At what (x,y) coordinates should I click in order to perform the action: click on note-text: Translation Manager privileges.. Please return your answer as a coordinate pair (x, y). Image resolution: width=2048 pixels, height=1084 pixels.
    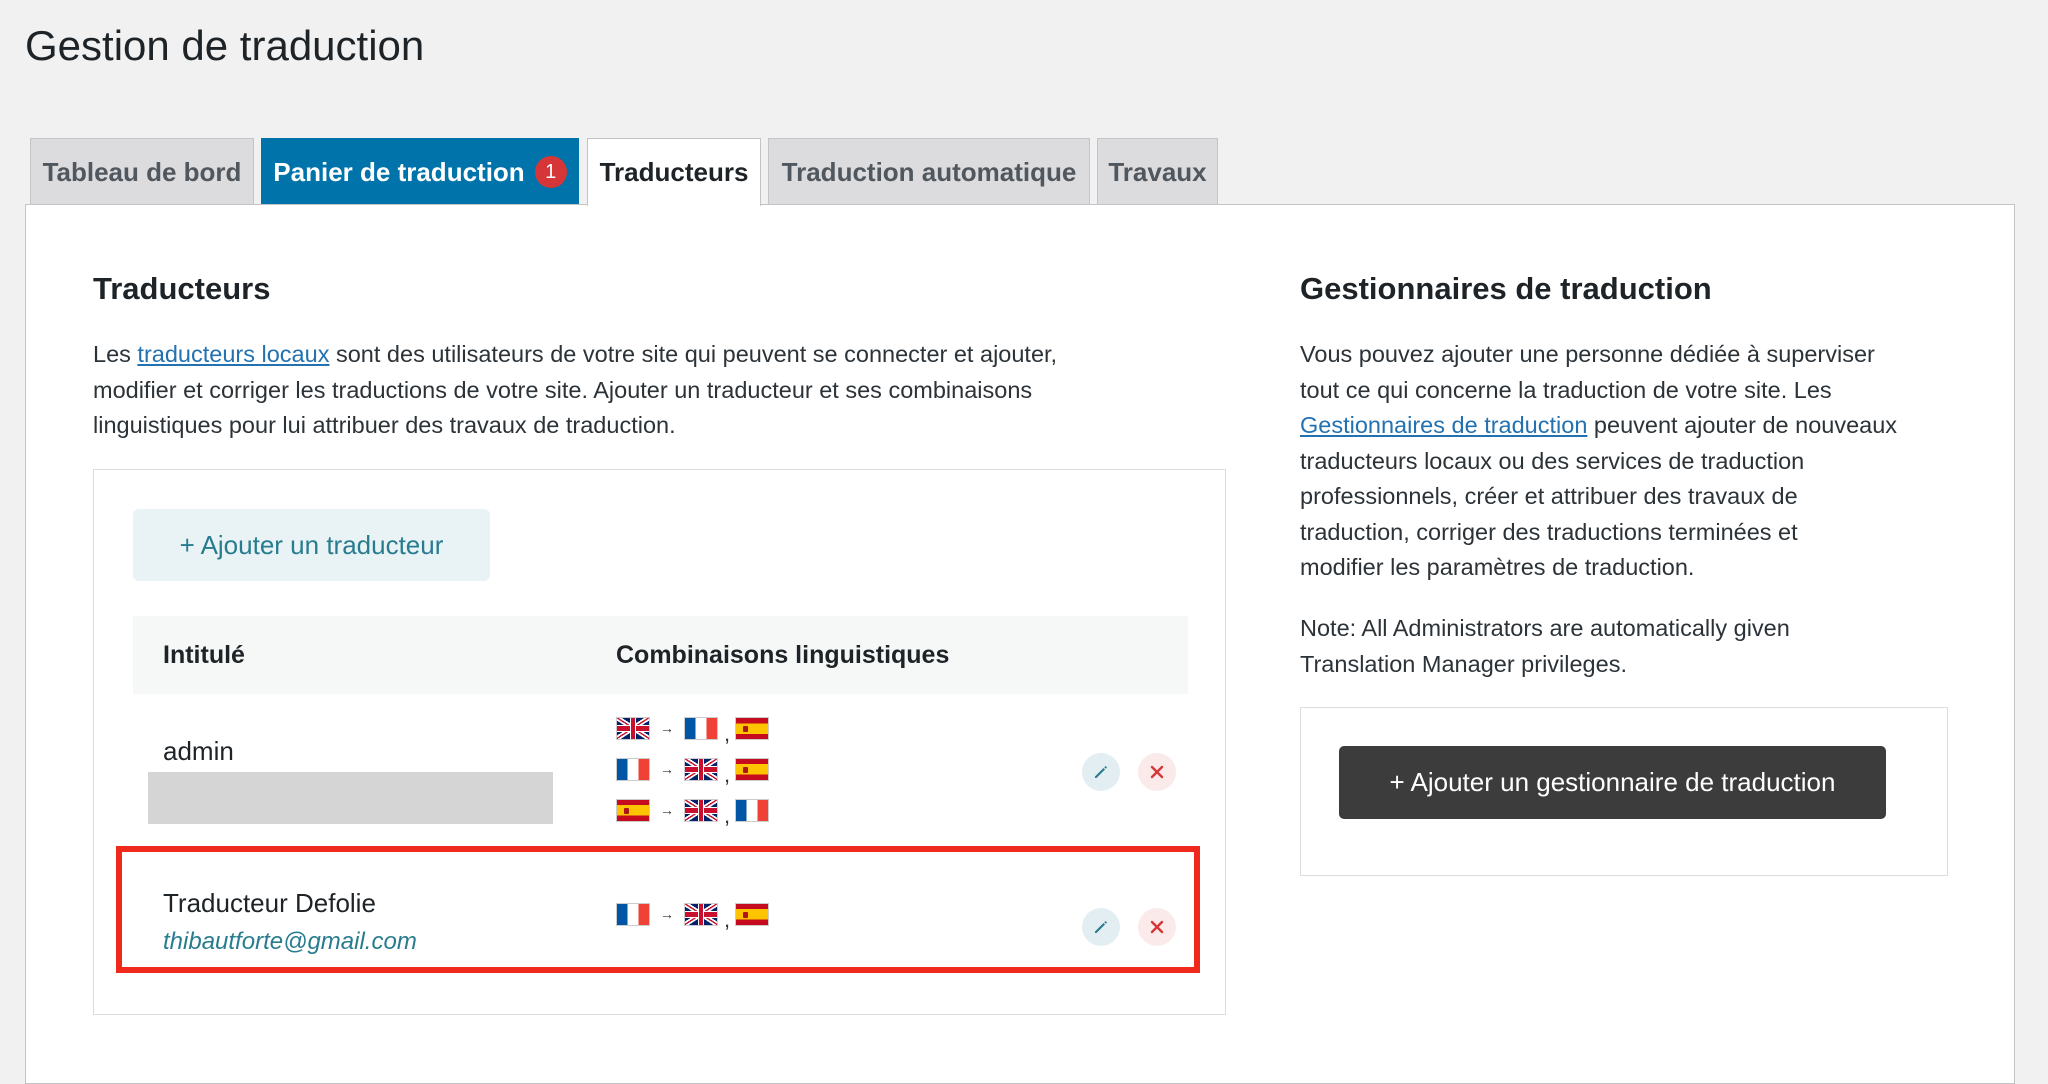
    Looking at the image, I should click on (1463, 663).